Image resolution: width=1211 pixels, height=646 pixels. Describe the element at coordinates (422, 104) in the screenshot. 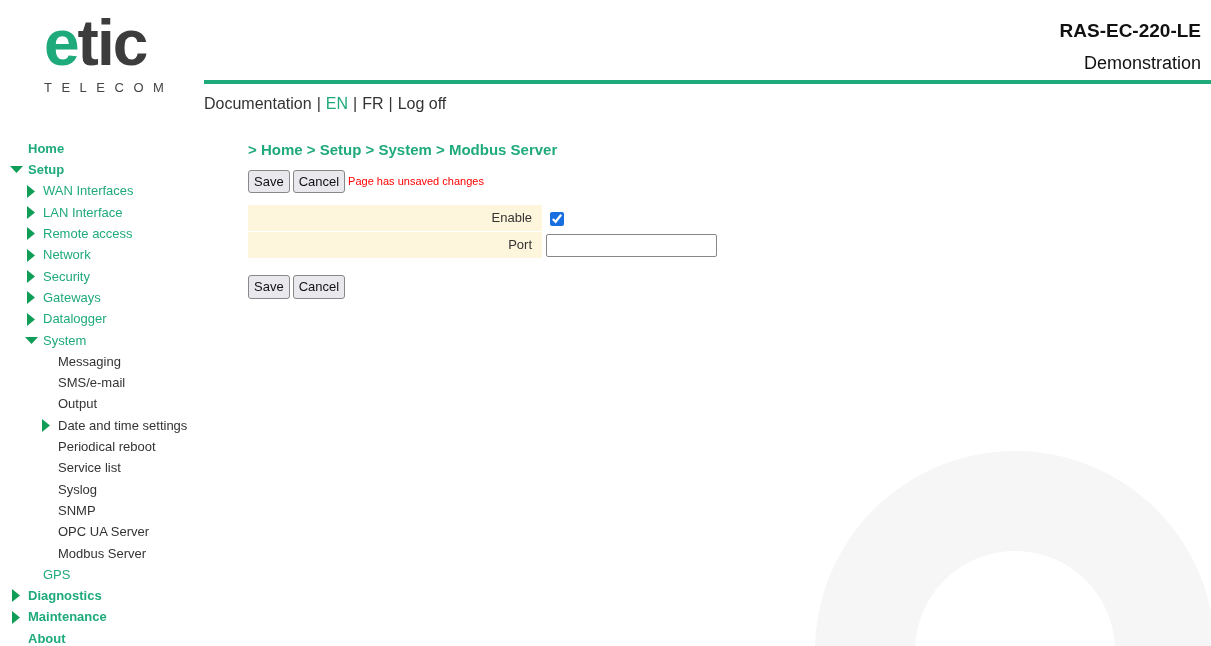

I see `header-link: Log off` at that location.